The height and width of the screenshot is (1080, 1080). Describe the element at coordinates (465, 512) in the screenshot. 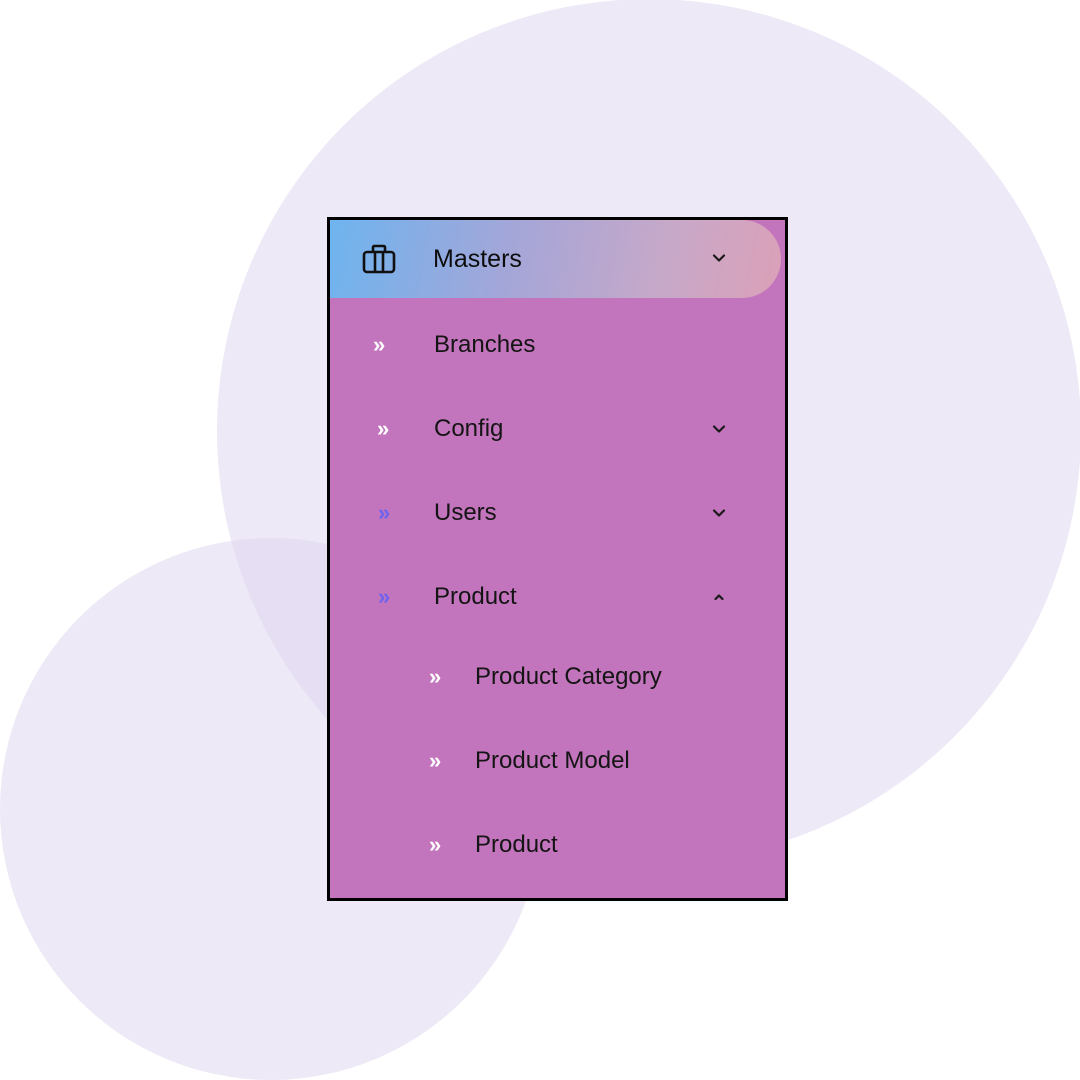

I see `sidebar-item-label: Users` at that location.